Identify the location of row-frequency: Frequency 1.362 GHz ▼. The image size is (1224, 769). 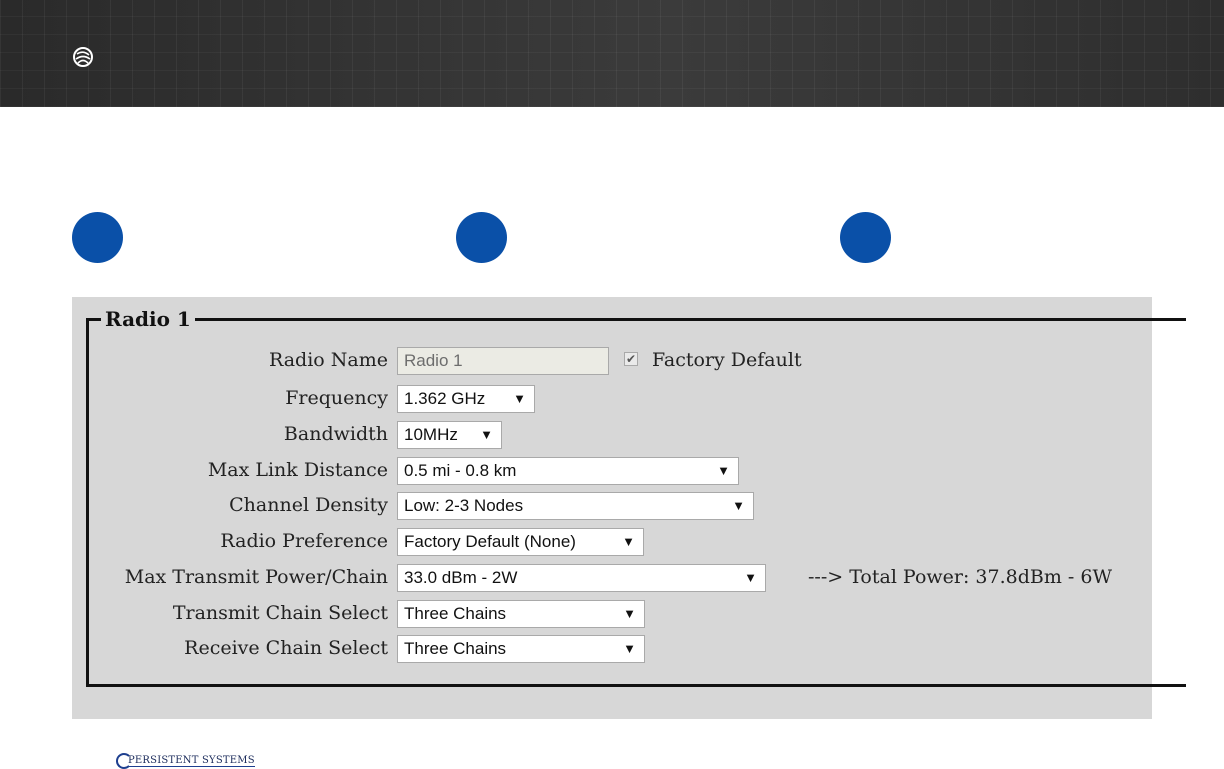
(612, 399).